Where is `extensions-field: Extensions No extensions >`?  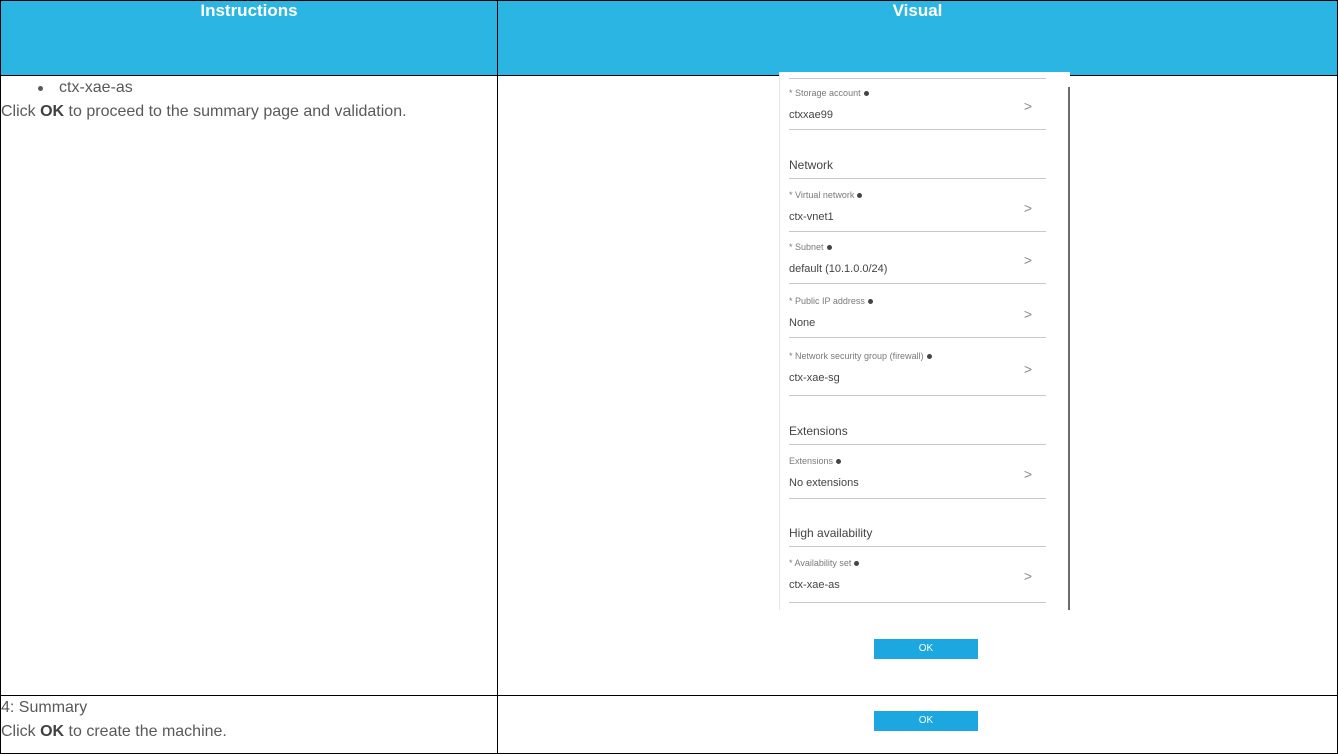 extensions-field: Extensions No extensions > is located at coordinates (917, 475).